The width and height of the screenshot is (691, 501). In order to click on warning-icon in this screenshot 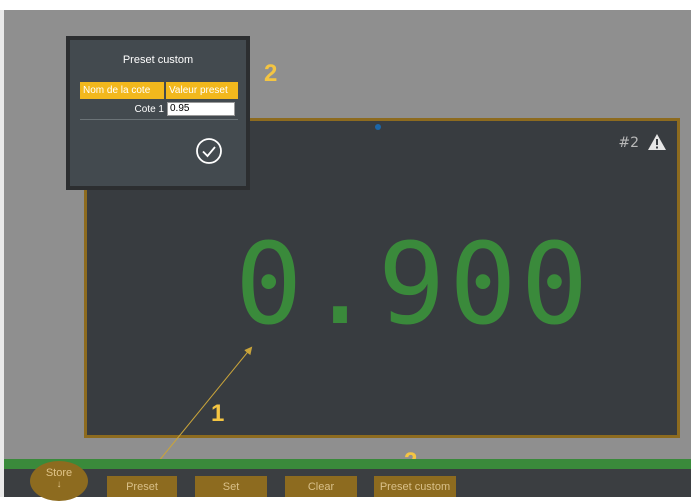, I will do `click(657, 142)`.